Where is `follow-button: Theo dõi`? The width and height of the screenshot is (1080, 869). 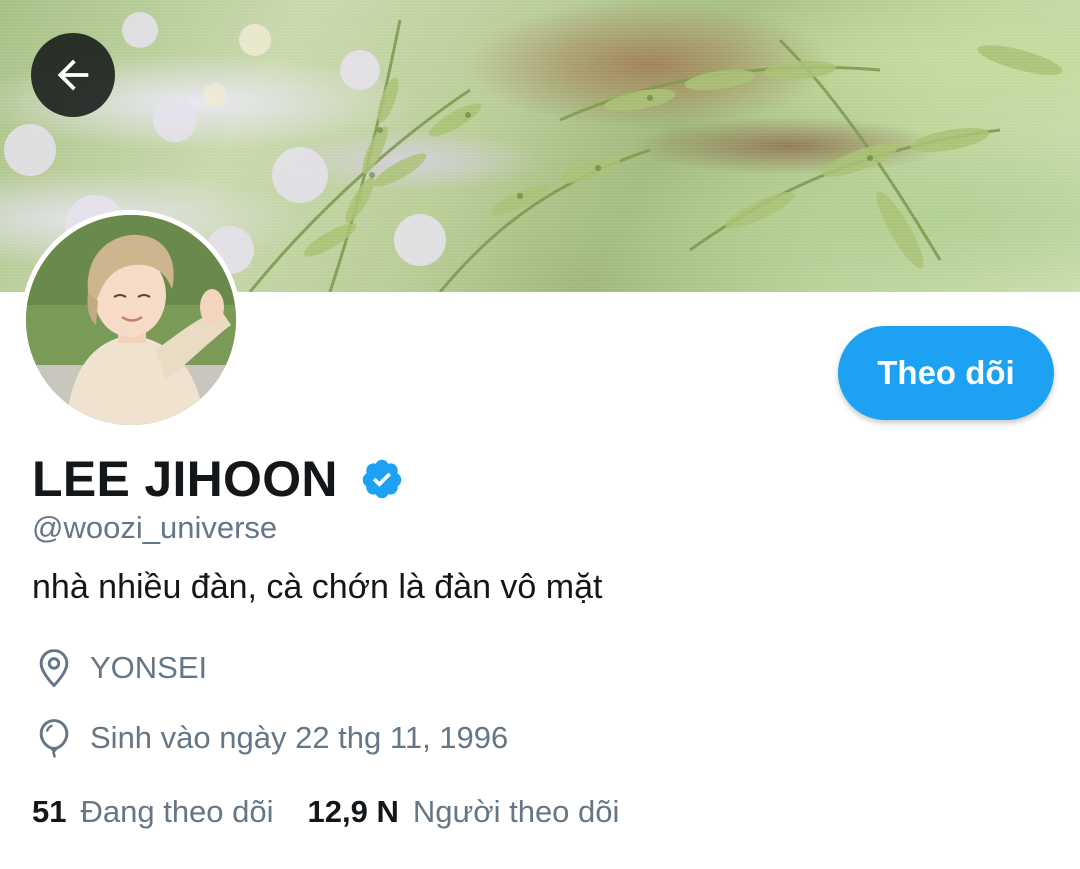
follow-button: Theo dõi is located at coordinates (946, 373).